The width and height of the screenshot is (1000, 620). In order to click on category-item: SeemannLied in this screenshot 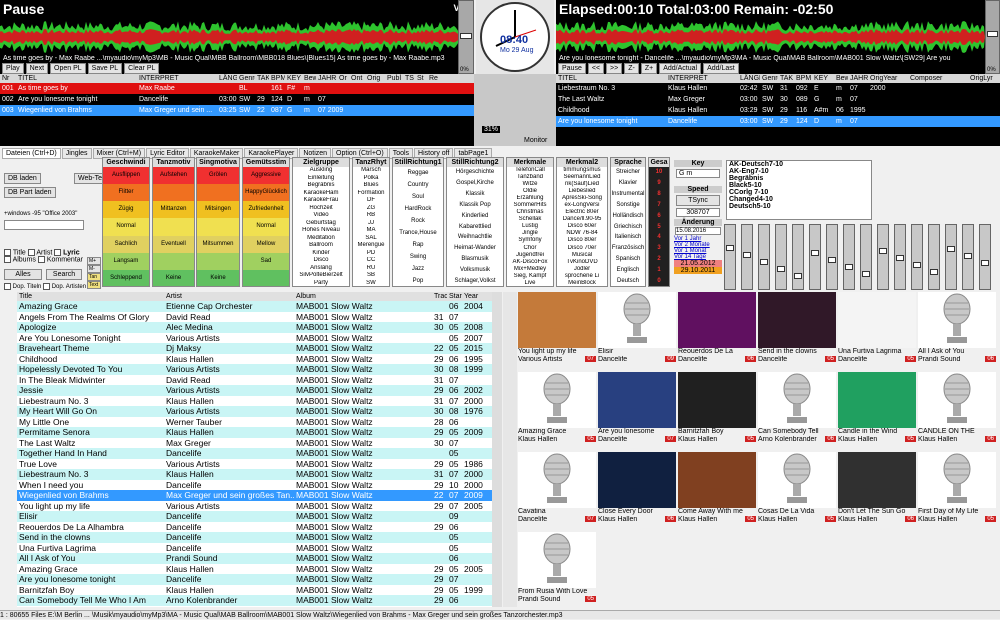, I will do `click(582, 177)`.